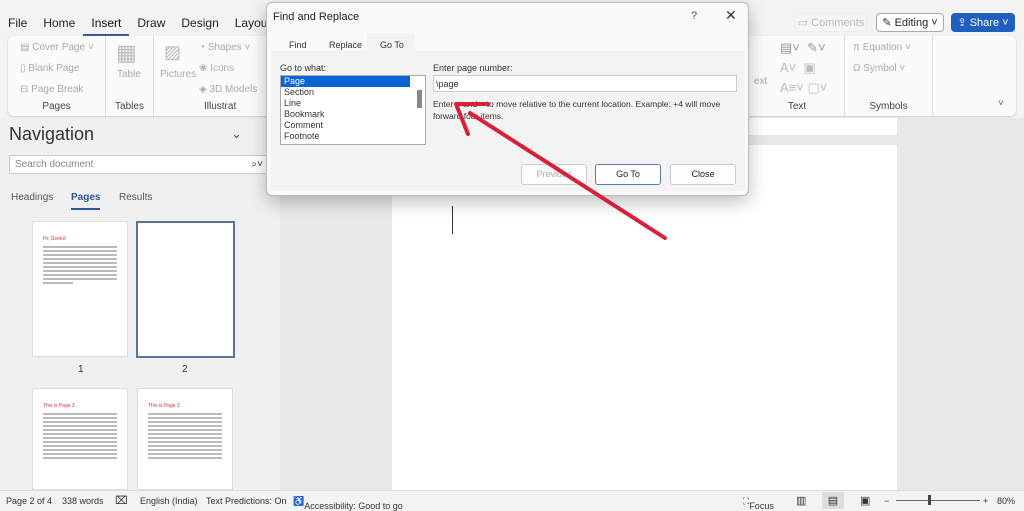 Image resolution: width=1024 pixels, height=511 pixels. I want to click on arrow-head, so click(472, 119).